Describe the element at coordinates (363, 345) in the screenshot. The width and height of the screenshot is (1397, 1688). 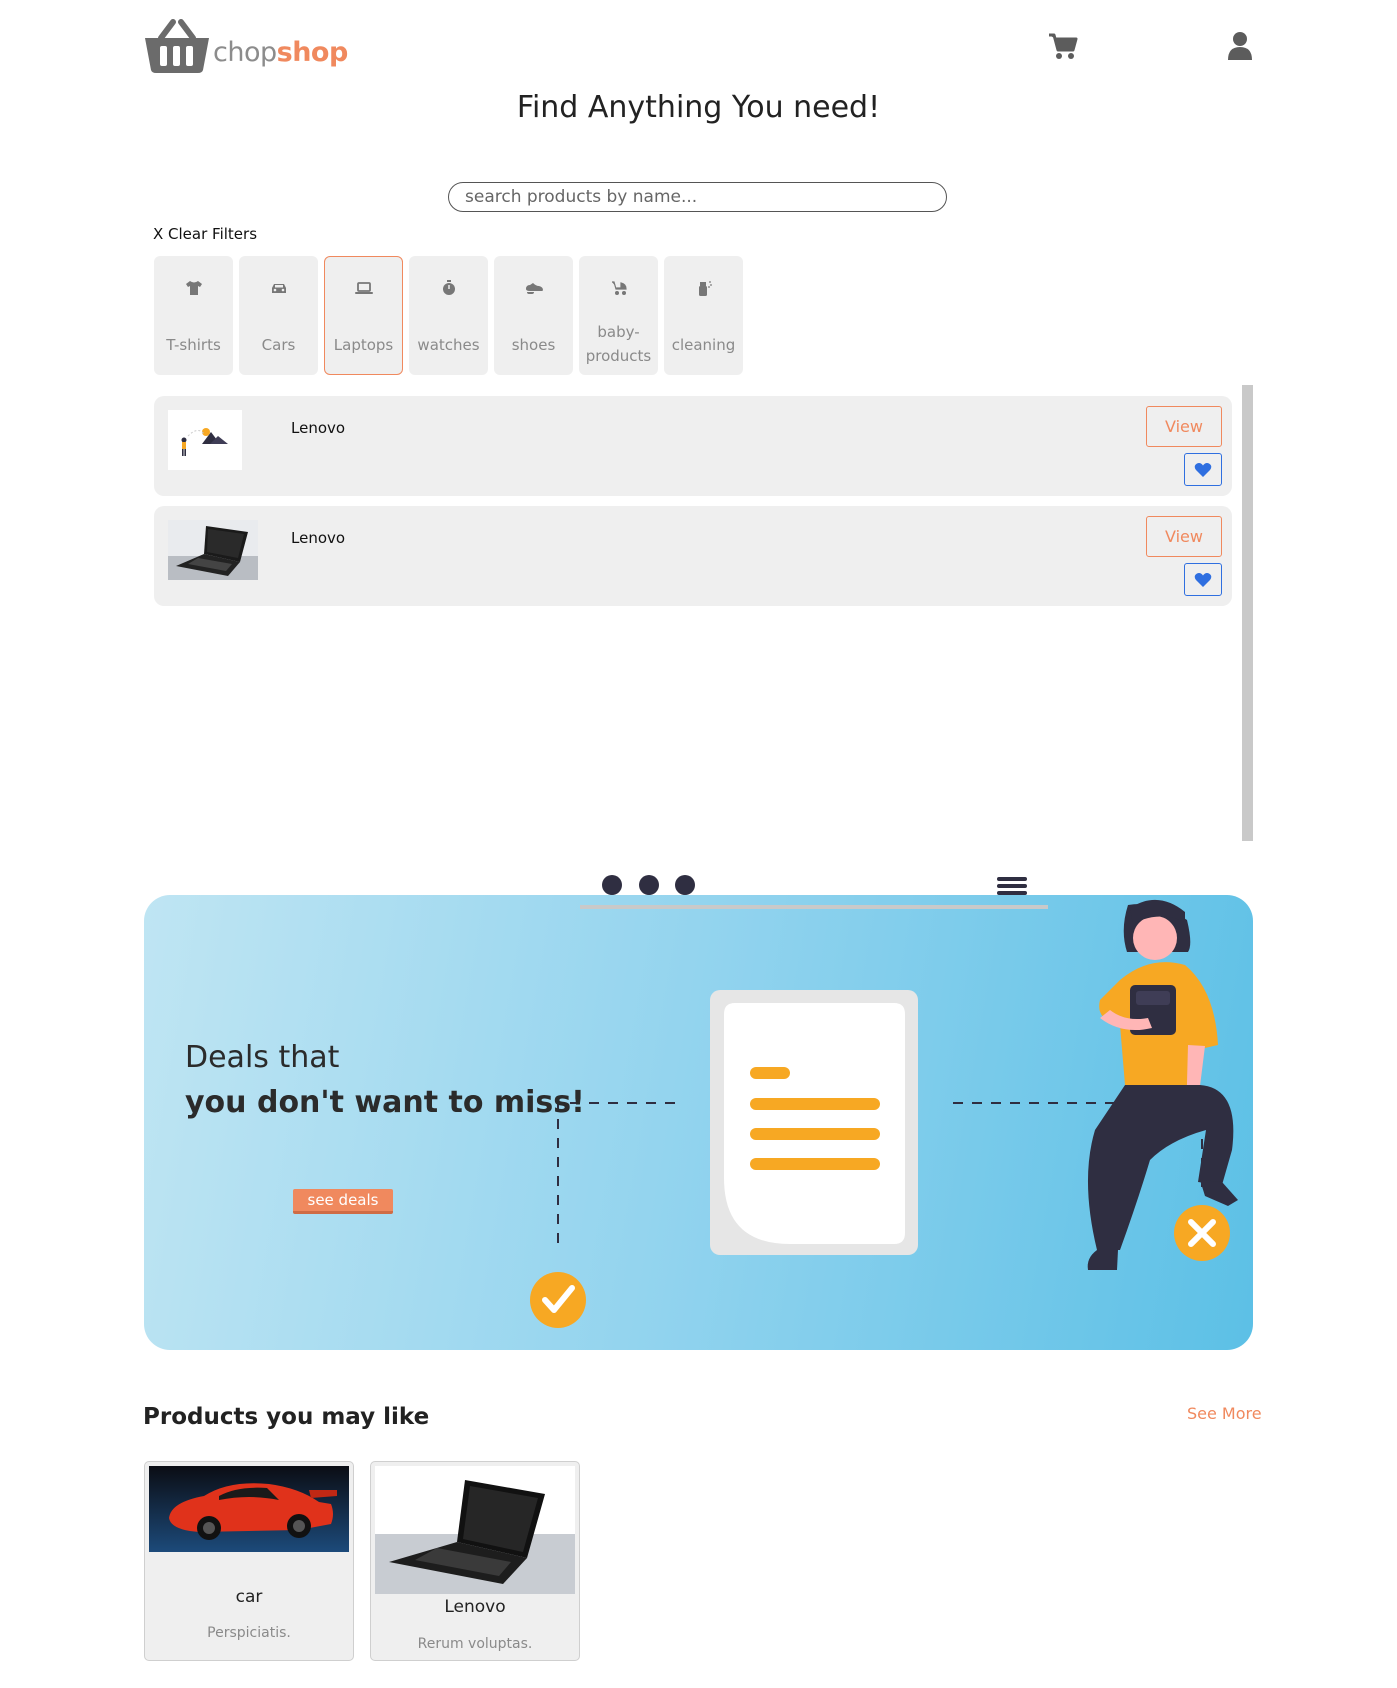
I see `category-label: Laptops` at that location.